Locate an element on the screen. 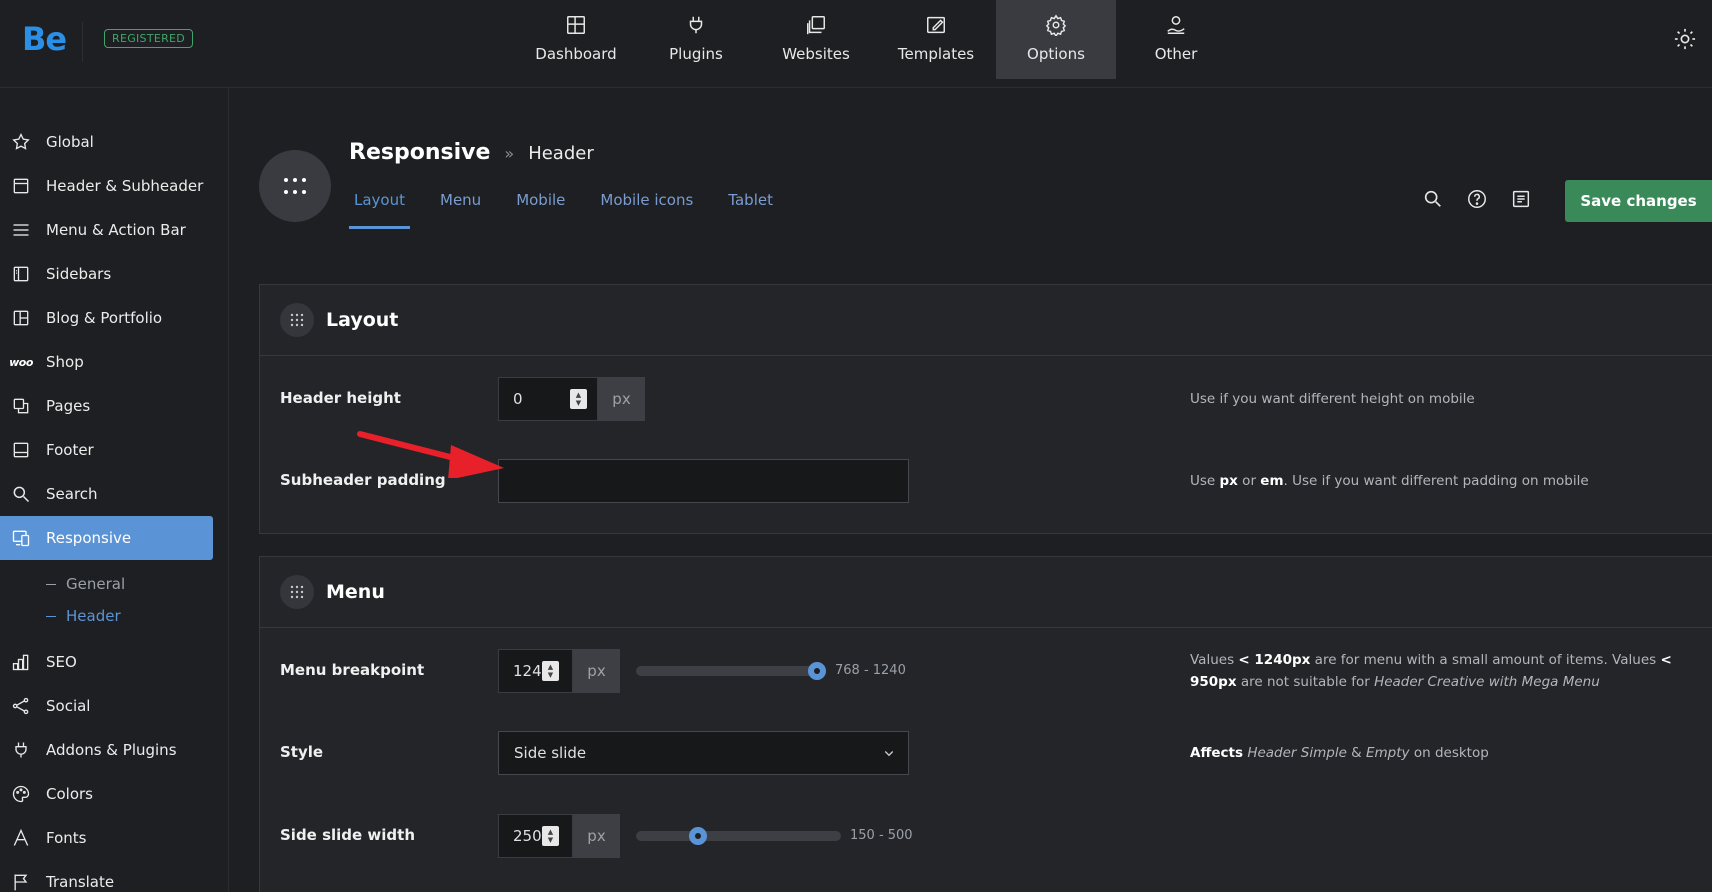 This screenshot has height=892, width=1712. style-select: Side slide is located at coordinates (703, 753).